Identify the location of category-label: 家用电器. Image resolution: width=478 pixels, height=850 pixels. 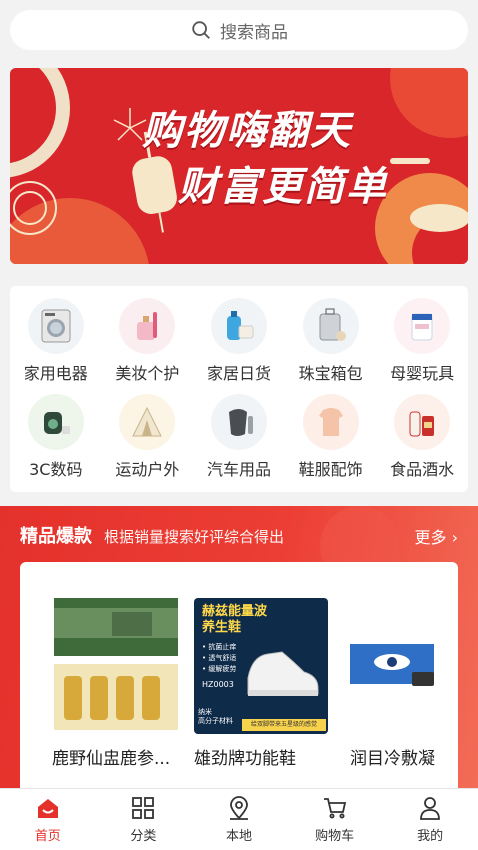
(55, 373).